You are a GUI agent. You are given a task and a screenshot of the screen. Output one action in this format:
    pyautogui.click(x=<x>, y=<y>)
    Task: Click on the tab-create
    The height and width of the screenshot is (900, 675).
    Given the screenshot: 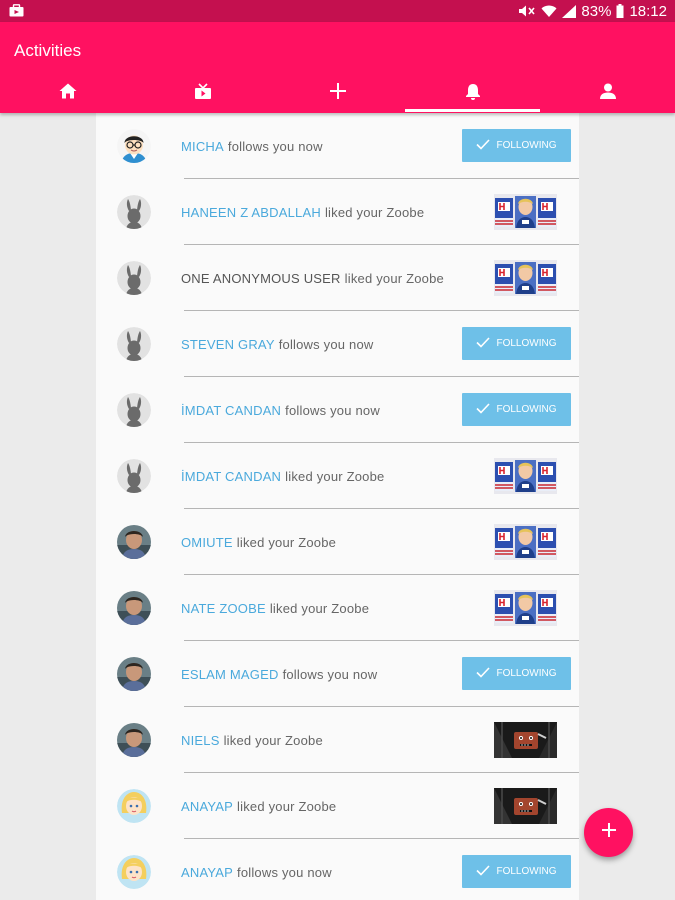 What is the action you would take?
    pyautogui.click(x=337, y=93)
    